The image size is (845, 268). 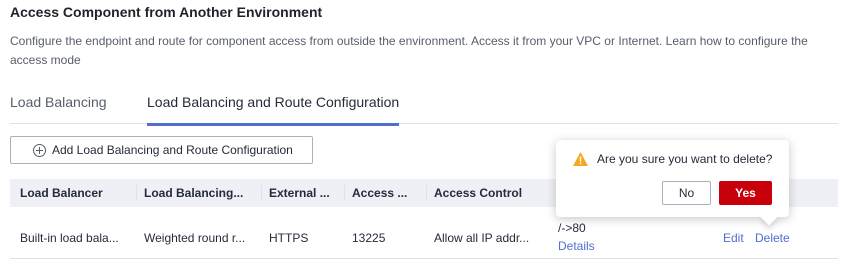 What do you see at coordinates (685, 159) in the screenshot?
I see `popover-message: Are you sure you want to delete?` at bounding box center [685, 159].